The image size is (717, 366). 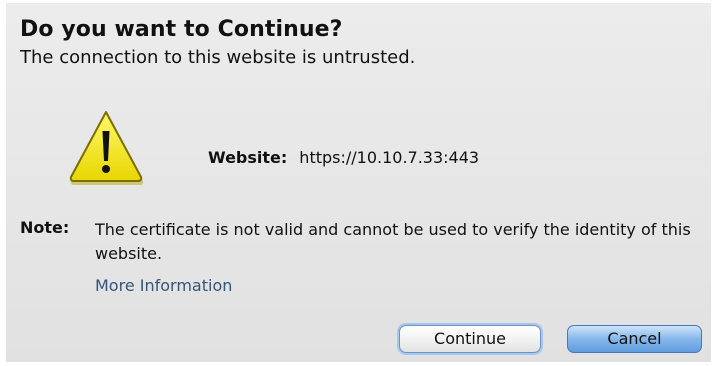 I want to click on cancel-button: Cancel, so click(x=634, y=339).